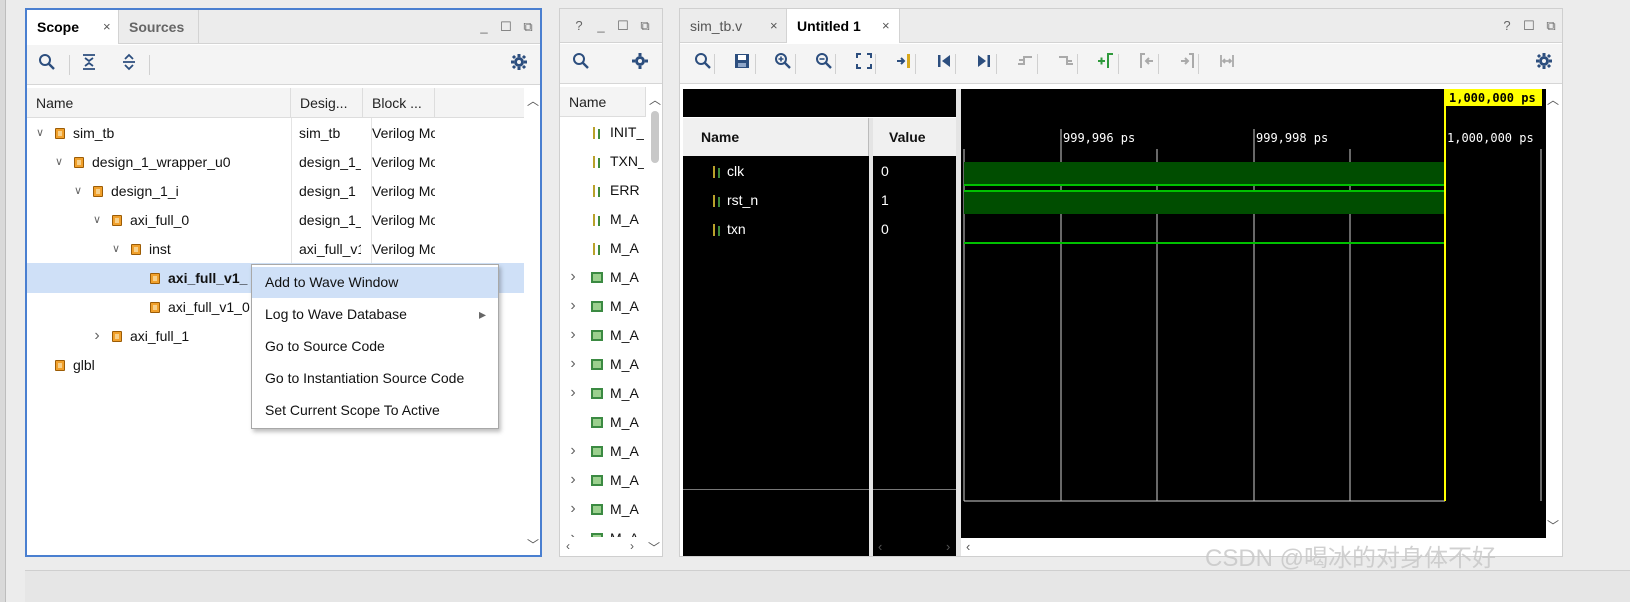  What do you see at coordinates (904, 64) in the screenshot?
I see `go-to-cursor-icon` at bounding box center [904, 64].